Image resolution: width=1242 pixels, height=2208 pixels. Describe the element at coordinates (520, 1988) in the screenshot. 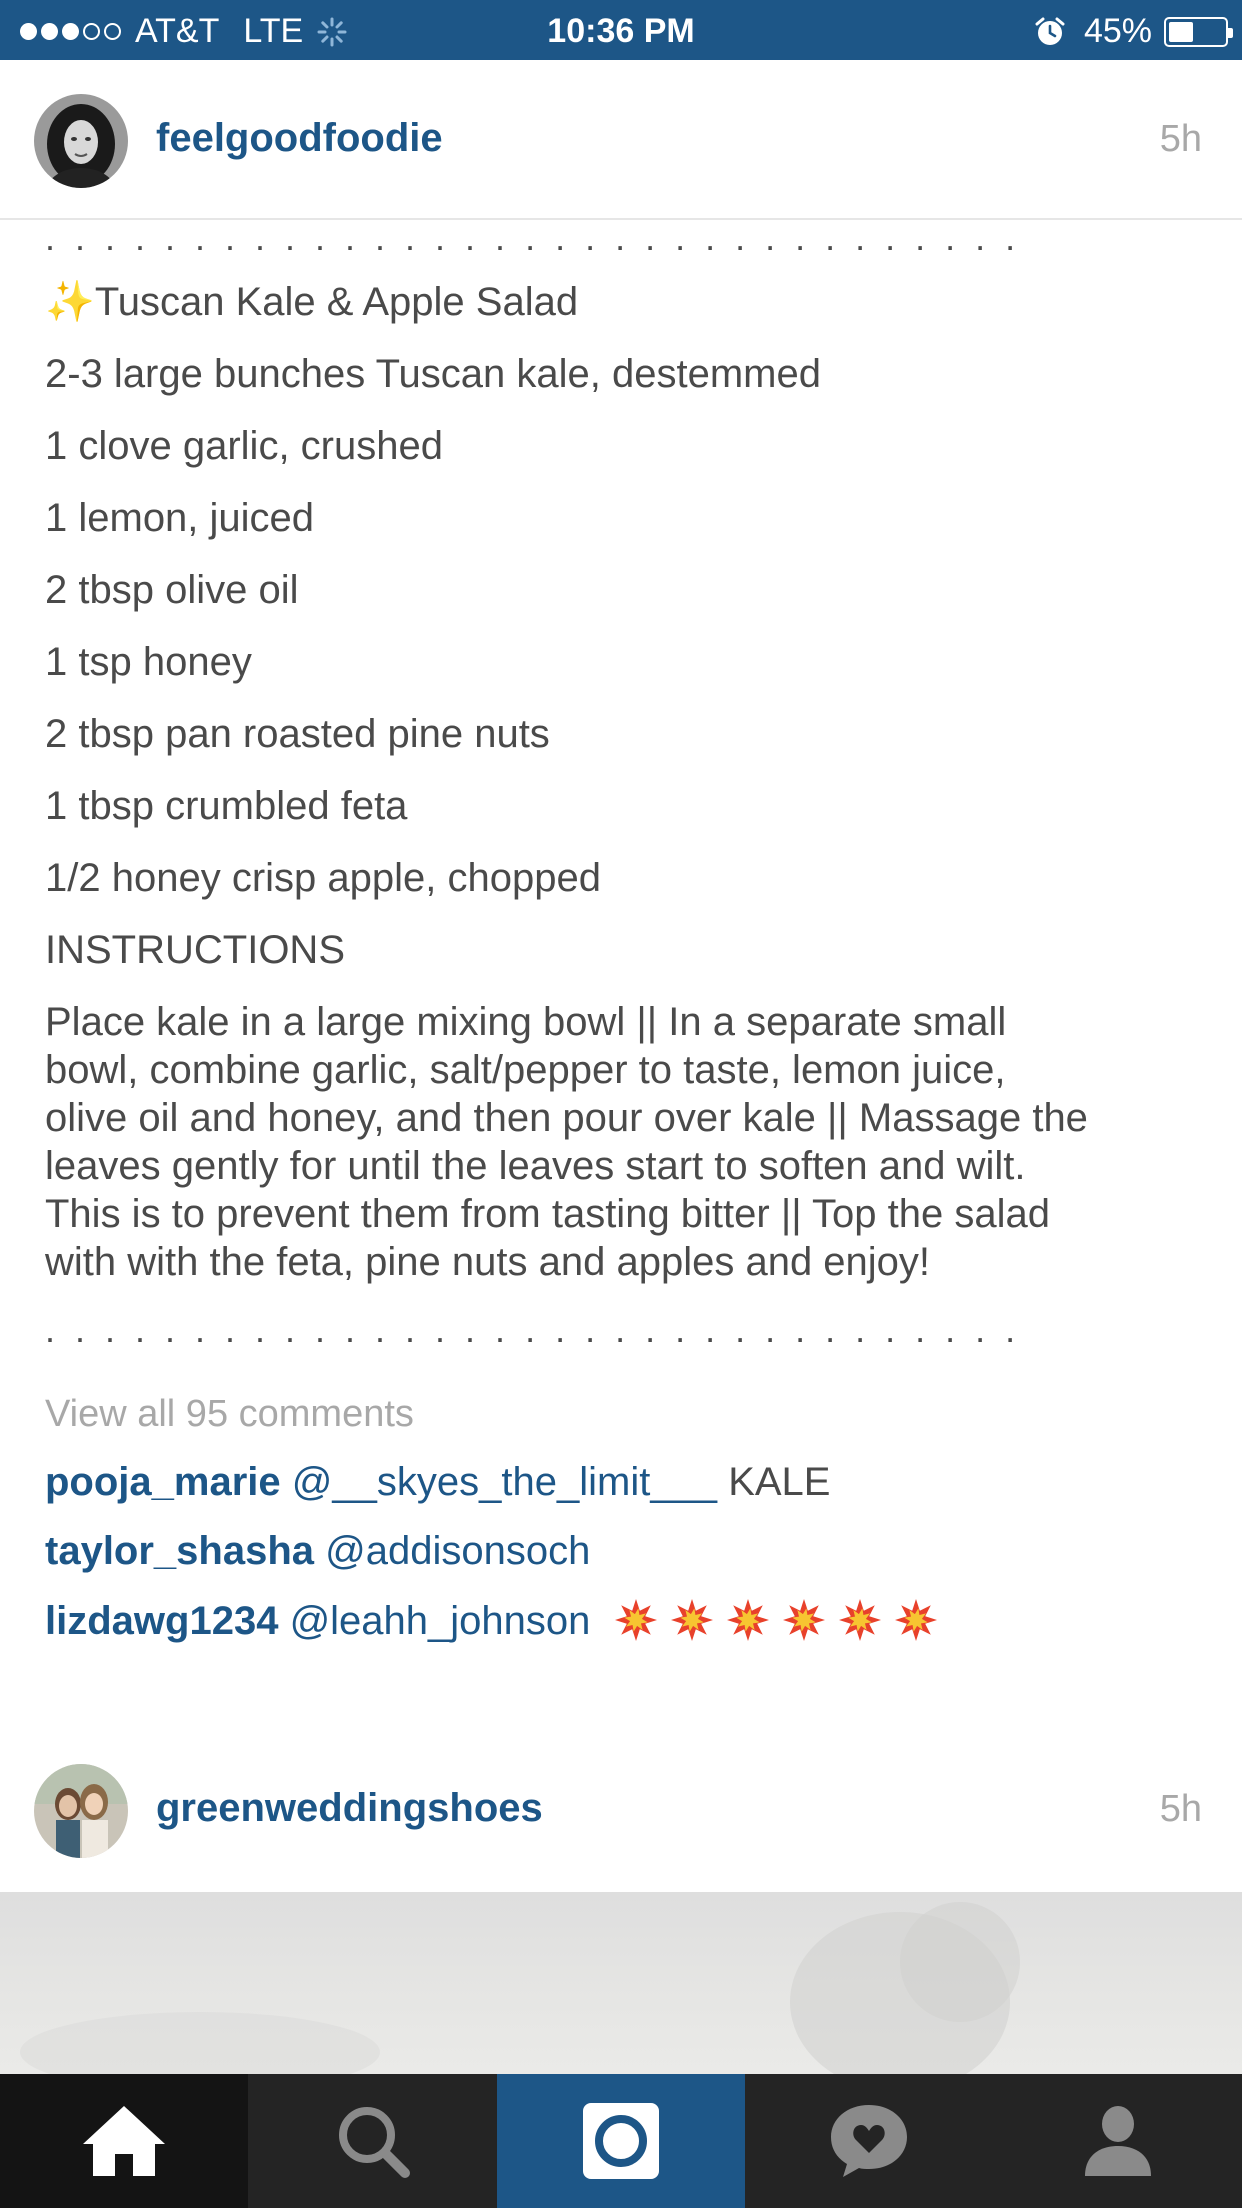

I see `post-photo-image` at that location.